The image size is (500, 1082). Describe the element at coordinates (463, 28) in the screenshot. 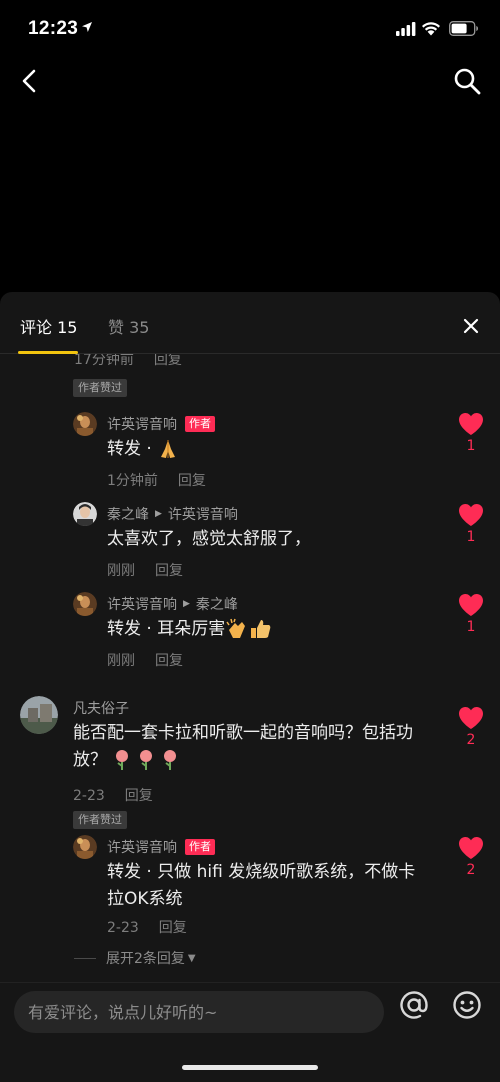

I see `battery-icon` at that location.